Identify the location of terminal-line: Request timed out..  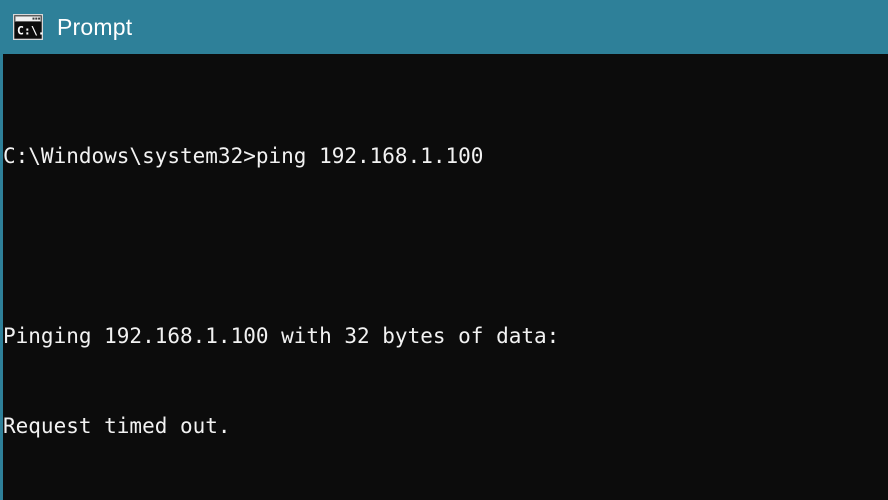
(117, 426).